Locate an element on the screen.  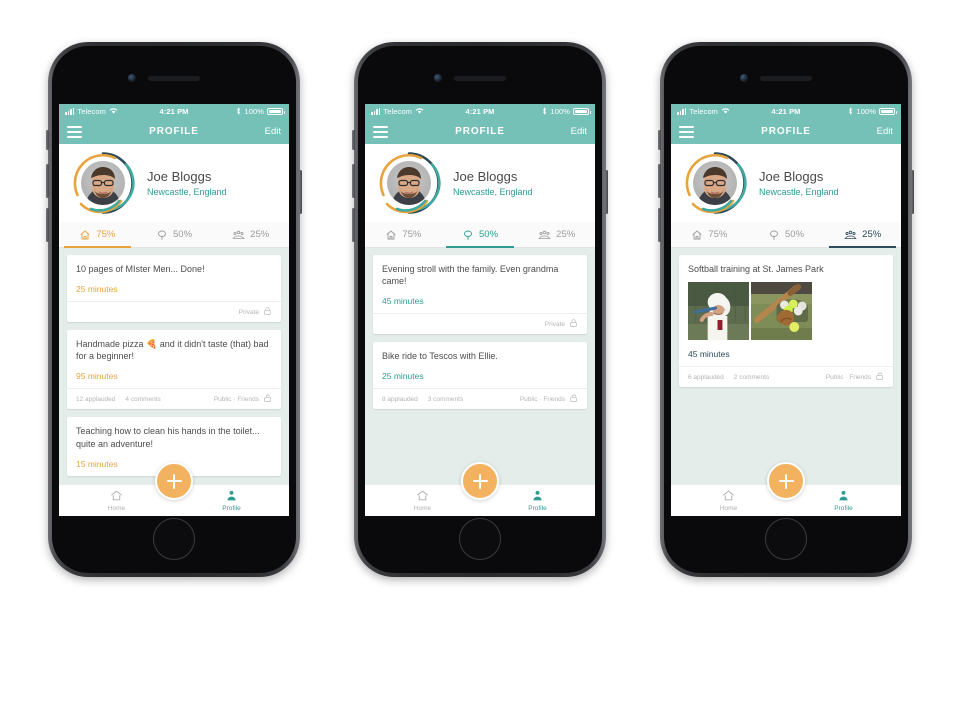
applaud-count: 6 applauded is located at coordinates (706, 377).